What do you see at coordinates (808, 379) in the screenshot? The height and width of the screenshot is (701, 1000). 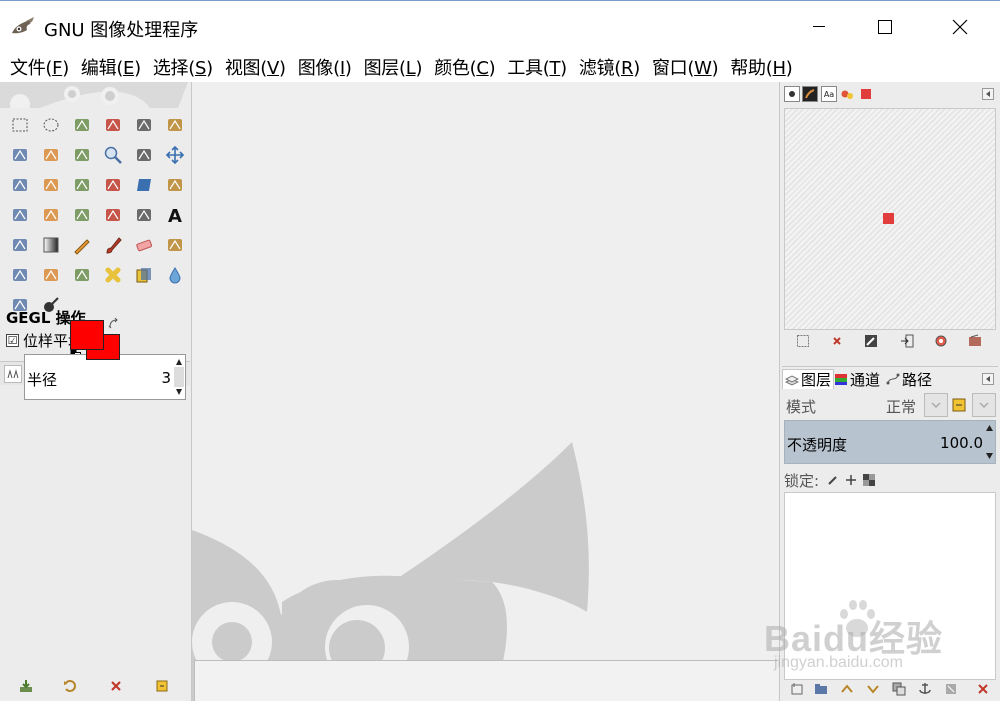 I see `tab-layers: 图层` at bounding box center [808, 379].